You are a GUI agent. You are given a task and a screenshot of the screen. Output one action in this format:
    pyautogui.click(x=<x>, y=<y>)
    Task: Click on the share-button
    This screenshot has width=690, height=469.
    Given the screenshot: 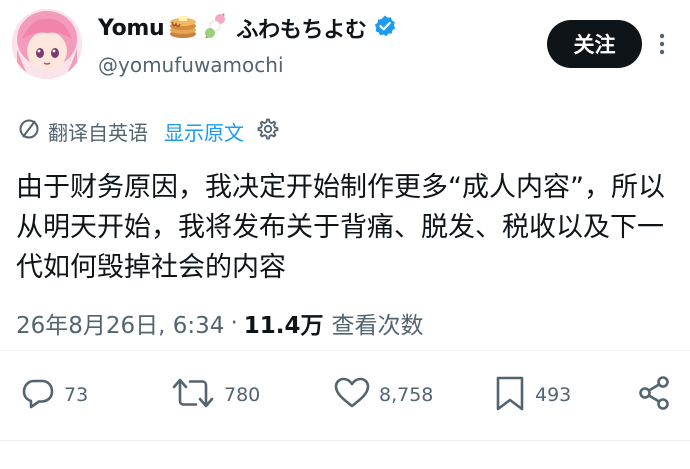 What is the action you would take?
    pyautogui.click(x=655, y=395)
    